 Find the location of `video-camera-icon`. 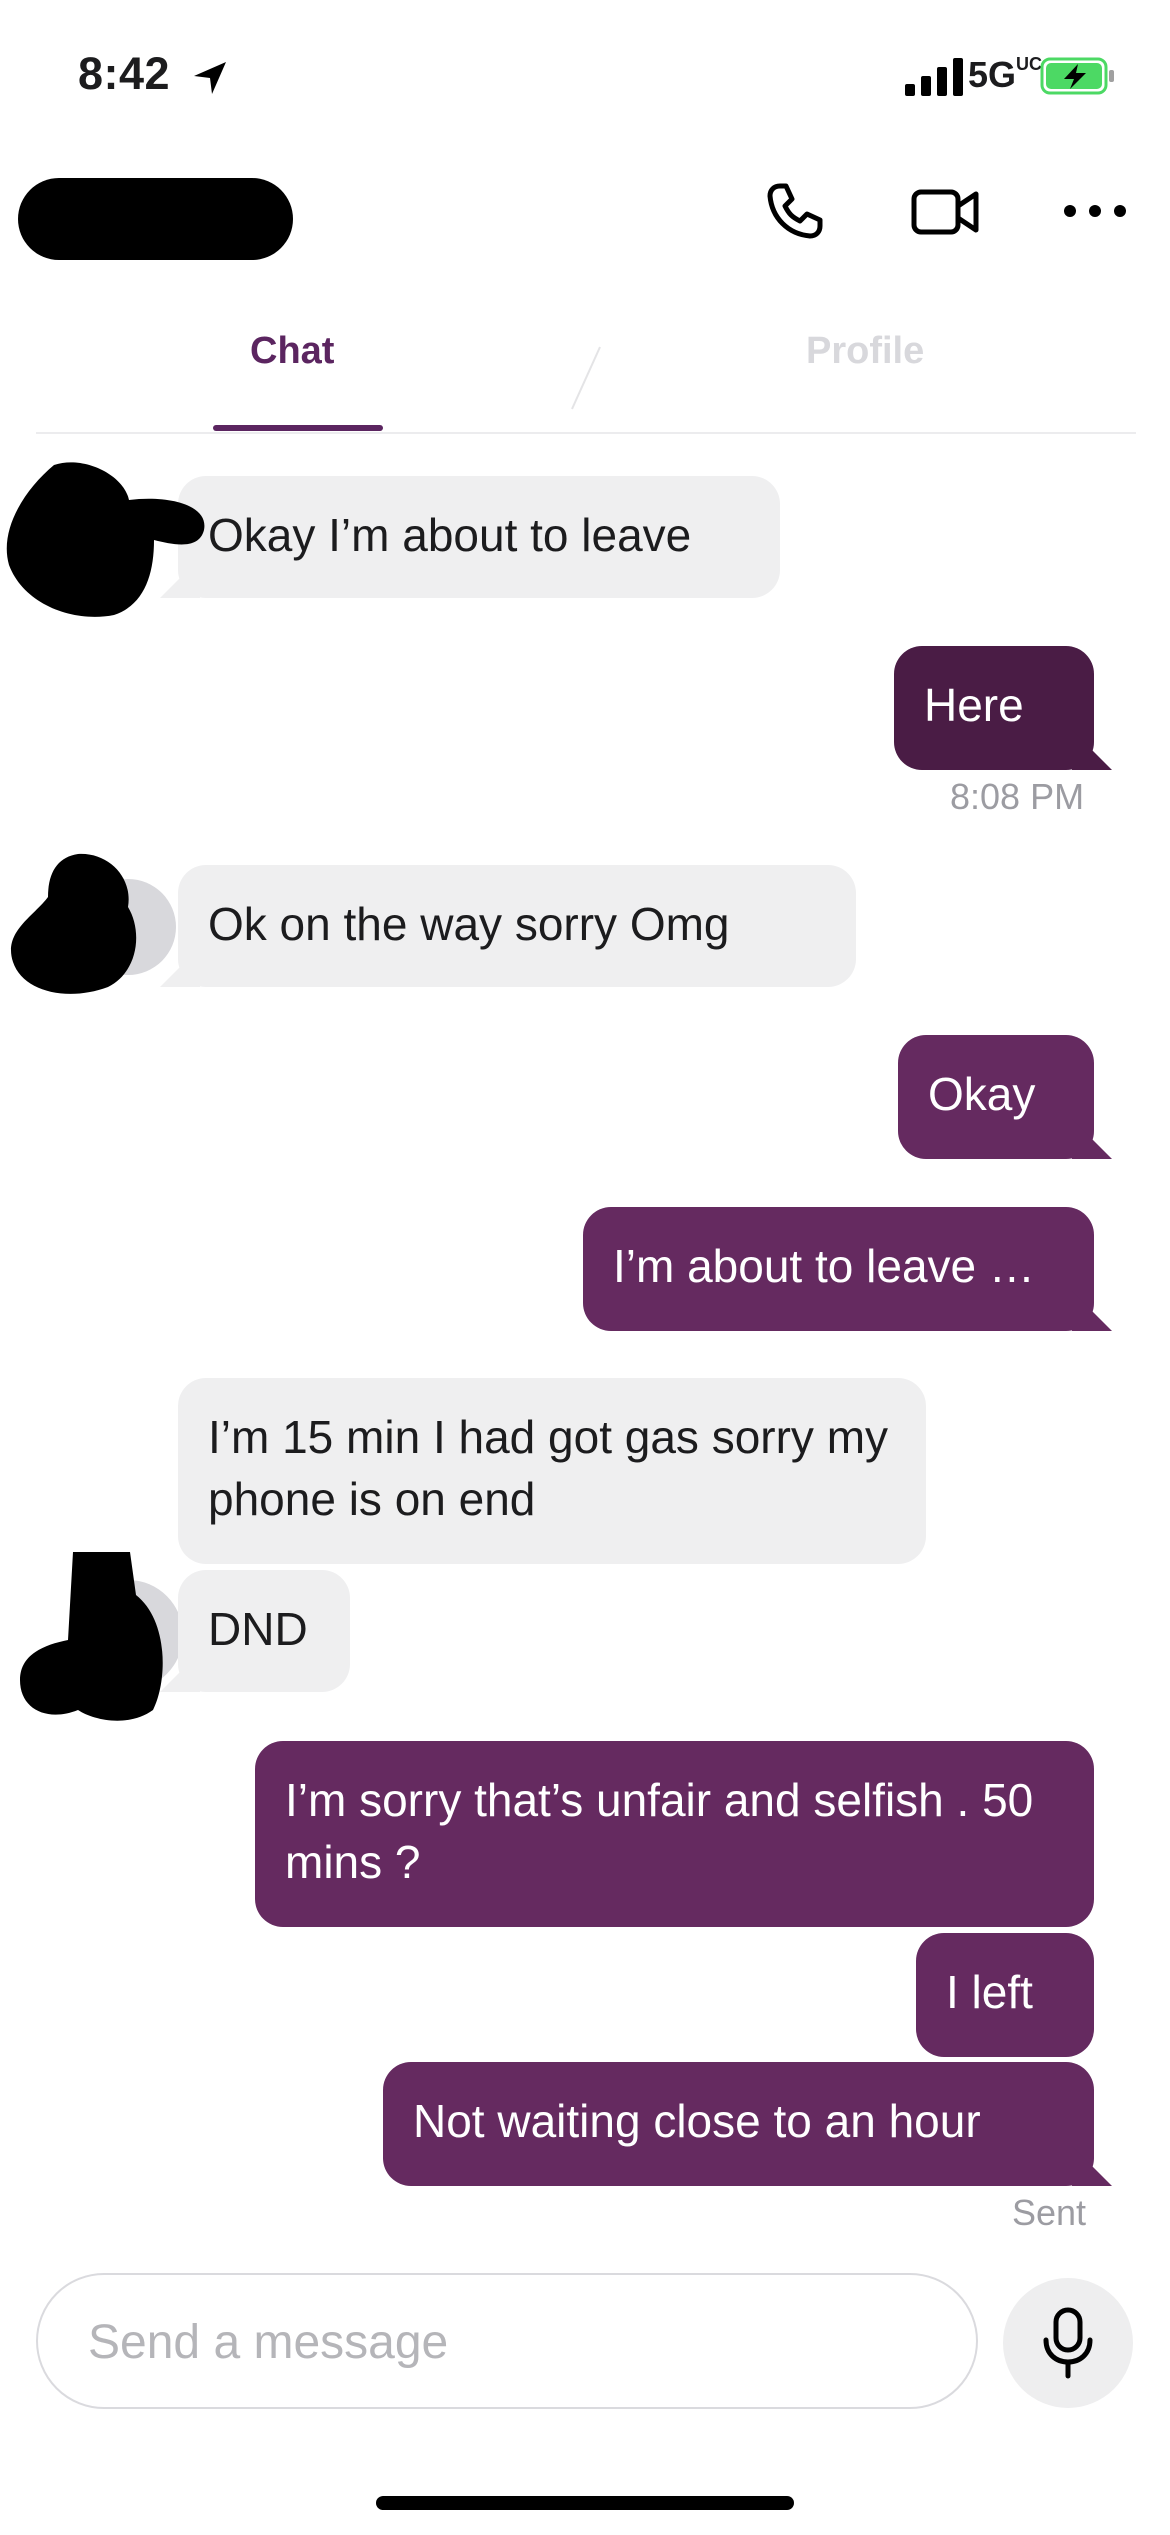

video-camera-icon is located at coordinates (945, 211).